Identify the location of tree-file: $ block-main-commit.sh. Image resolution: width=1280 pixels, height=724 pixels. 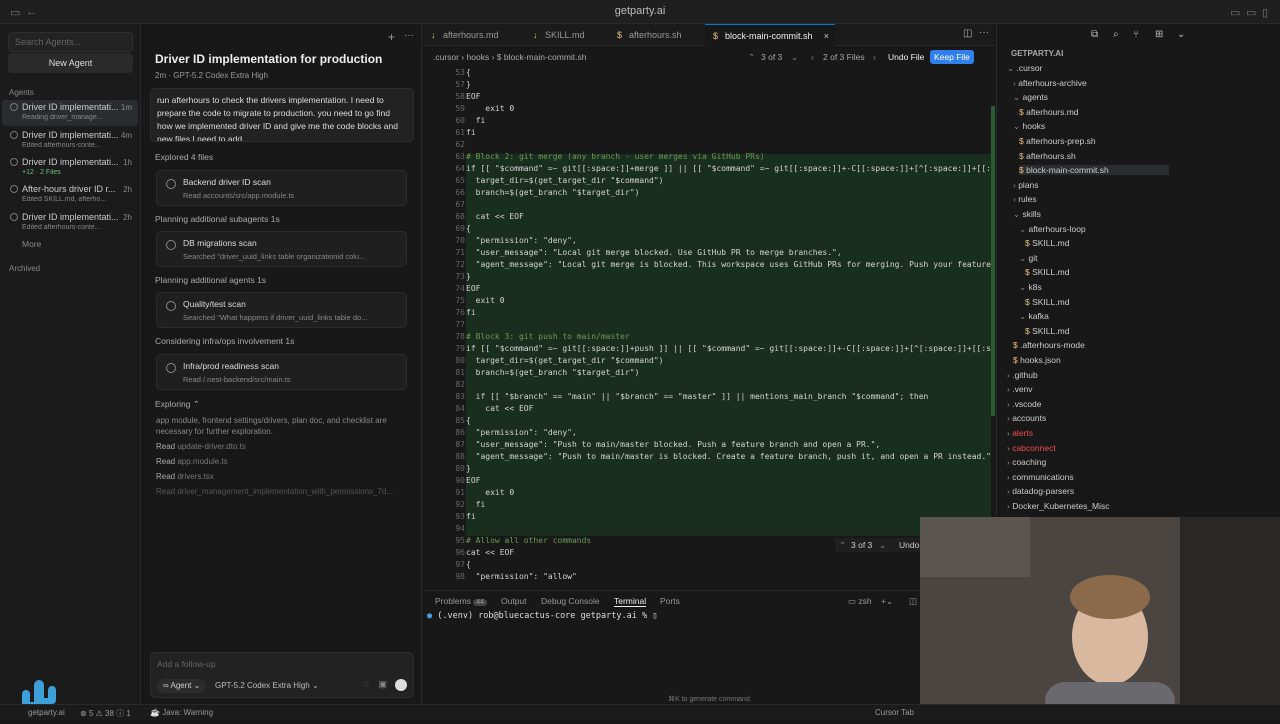
(1094, 170).